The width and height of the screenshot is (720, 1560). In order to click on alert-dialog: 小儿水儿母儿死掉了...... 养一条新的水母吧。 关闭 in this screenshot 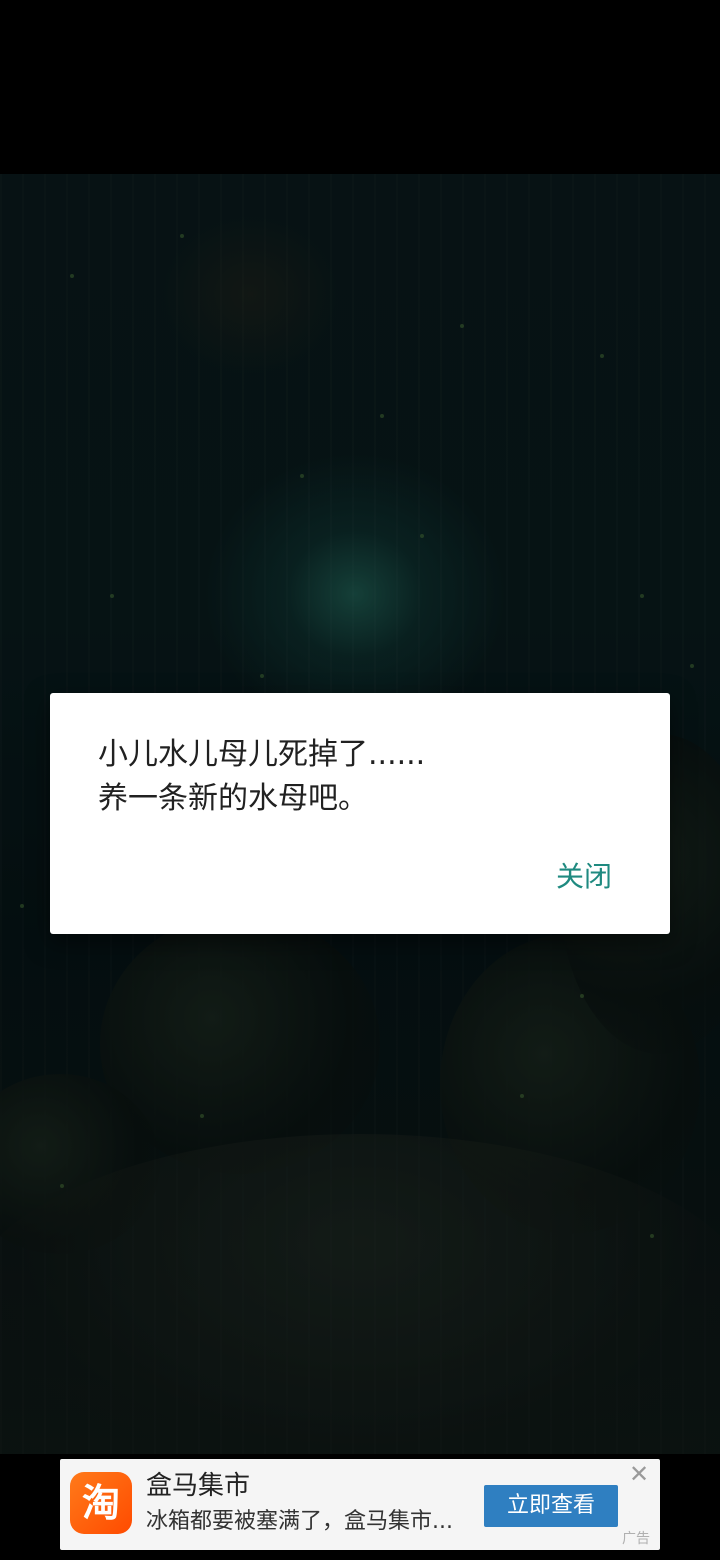, I will do `click(360, 813)`.